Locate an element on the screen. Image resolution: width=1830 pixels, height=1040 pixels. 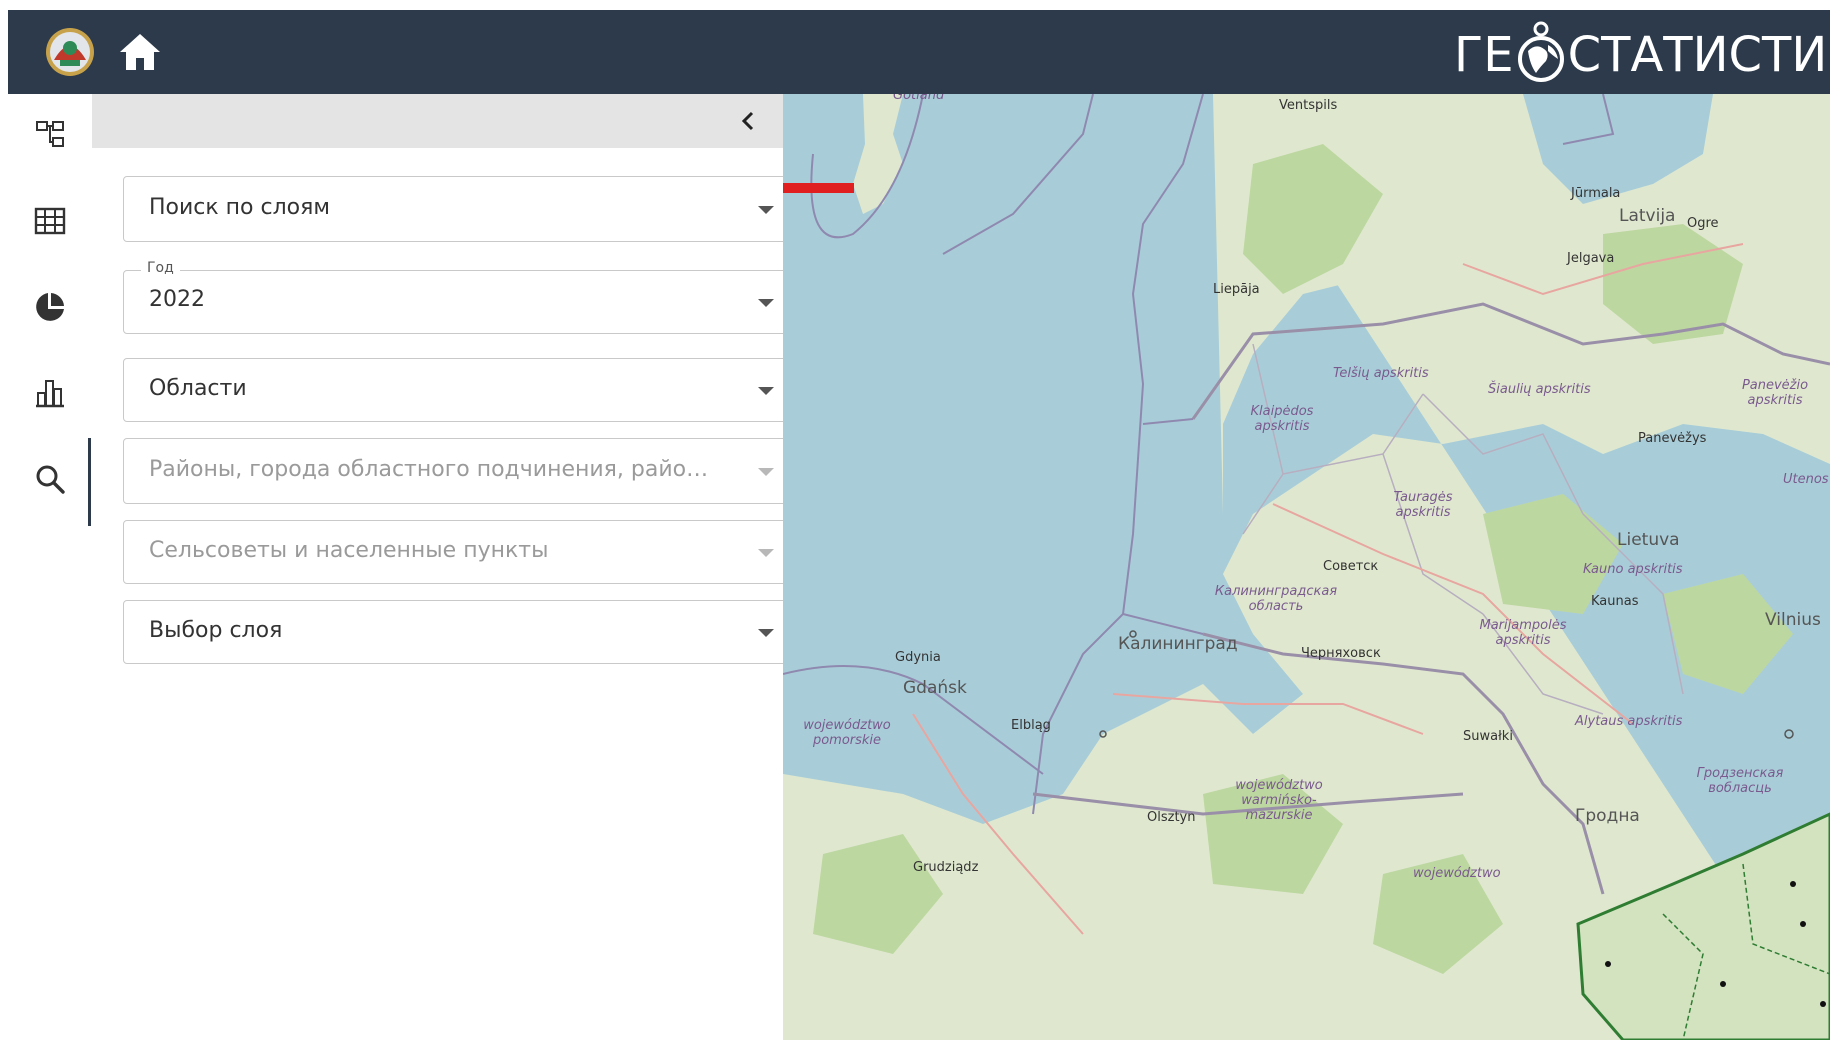
rail-pie-chart-button is located at coordinates (50, 307).